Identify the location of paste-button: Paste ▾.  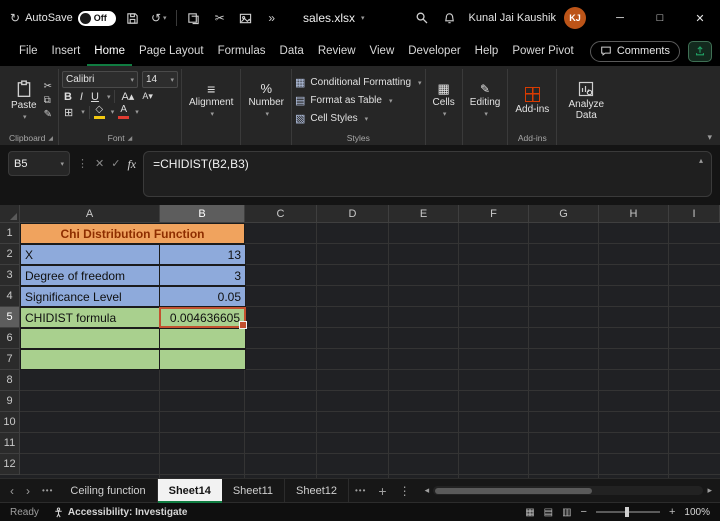
(24, 100).